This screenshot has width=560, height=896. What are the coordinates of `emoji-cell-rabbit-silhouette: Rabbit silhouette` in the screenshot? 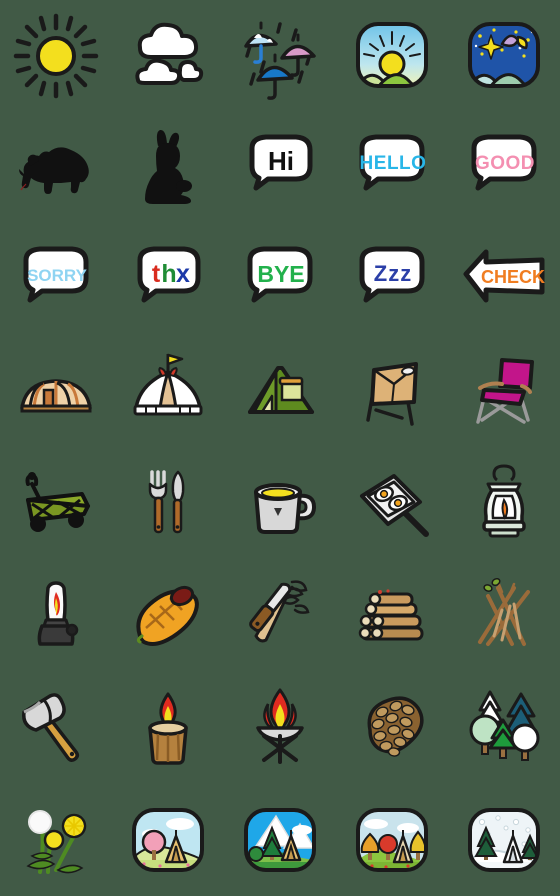 It's located at (168, 168).